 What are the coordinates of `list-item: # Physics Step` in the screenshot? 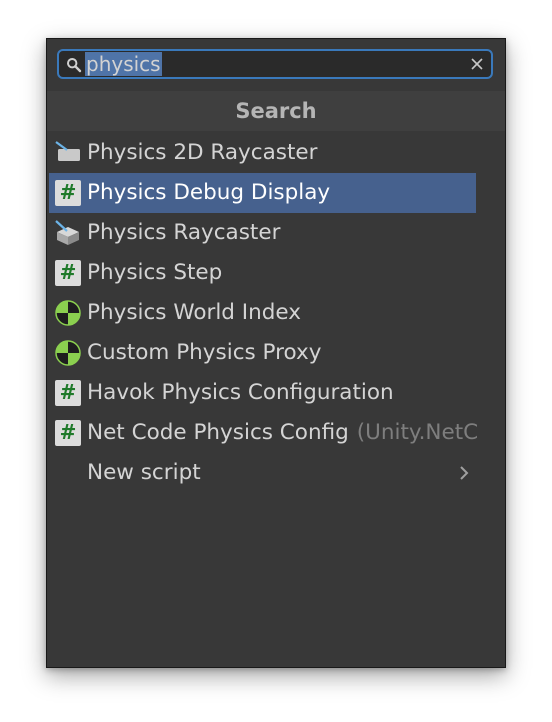 It's located at (276, 273).